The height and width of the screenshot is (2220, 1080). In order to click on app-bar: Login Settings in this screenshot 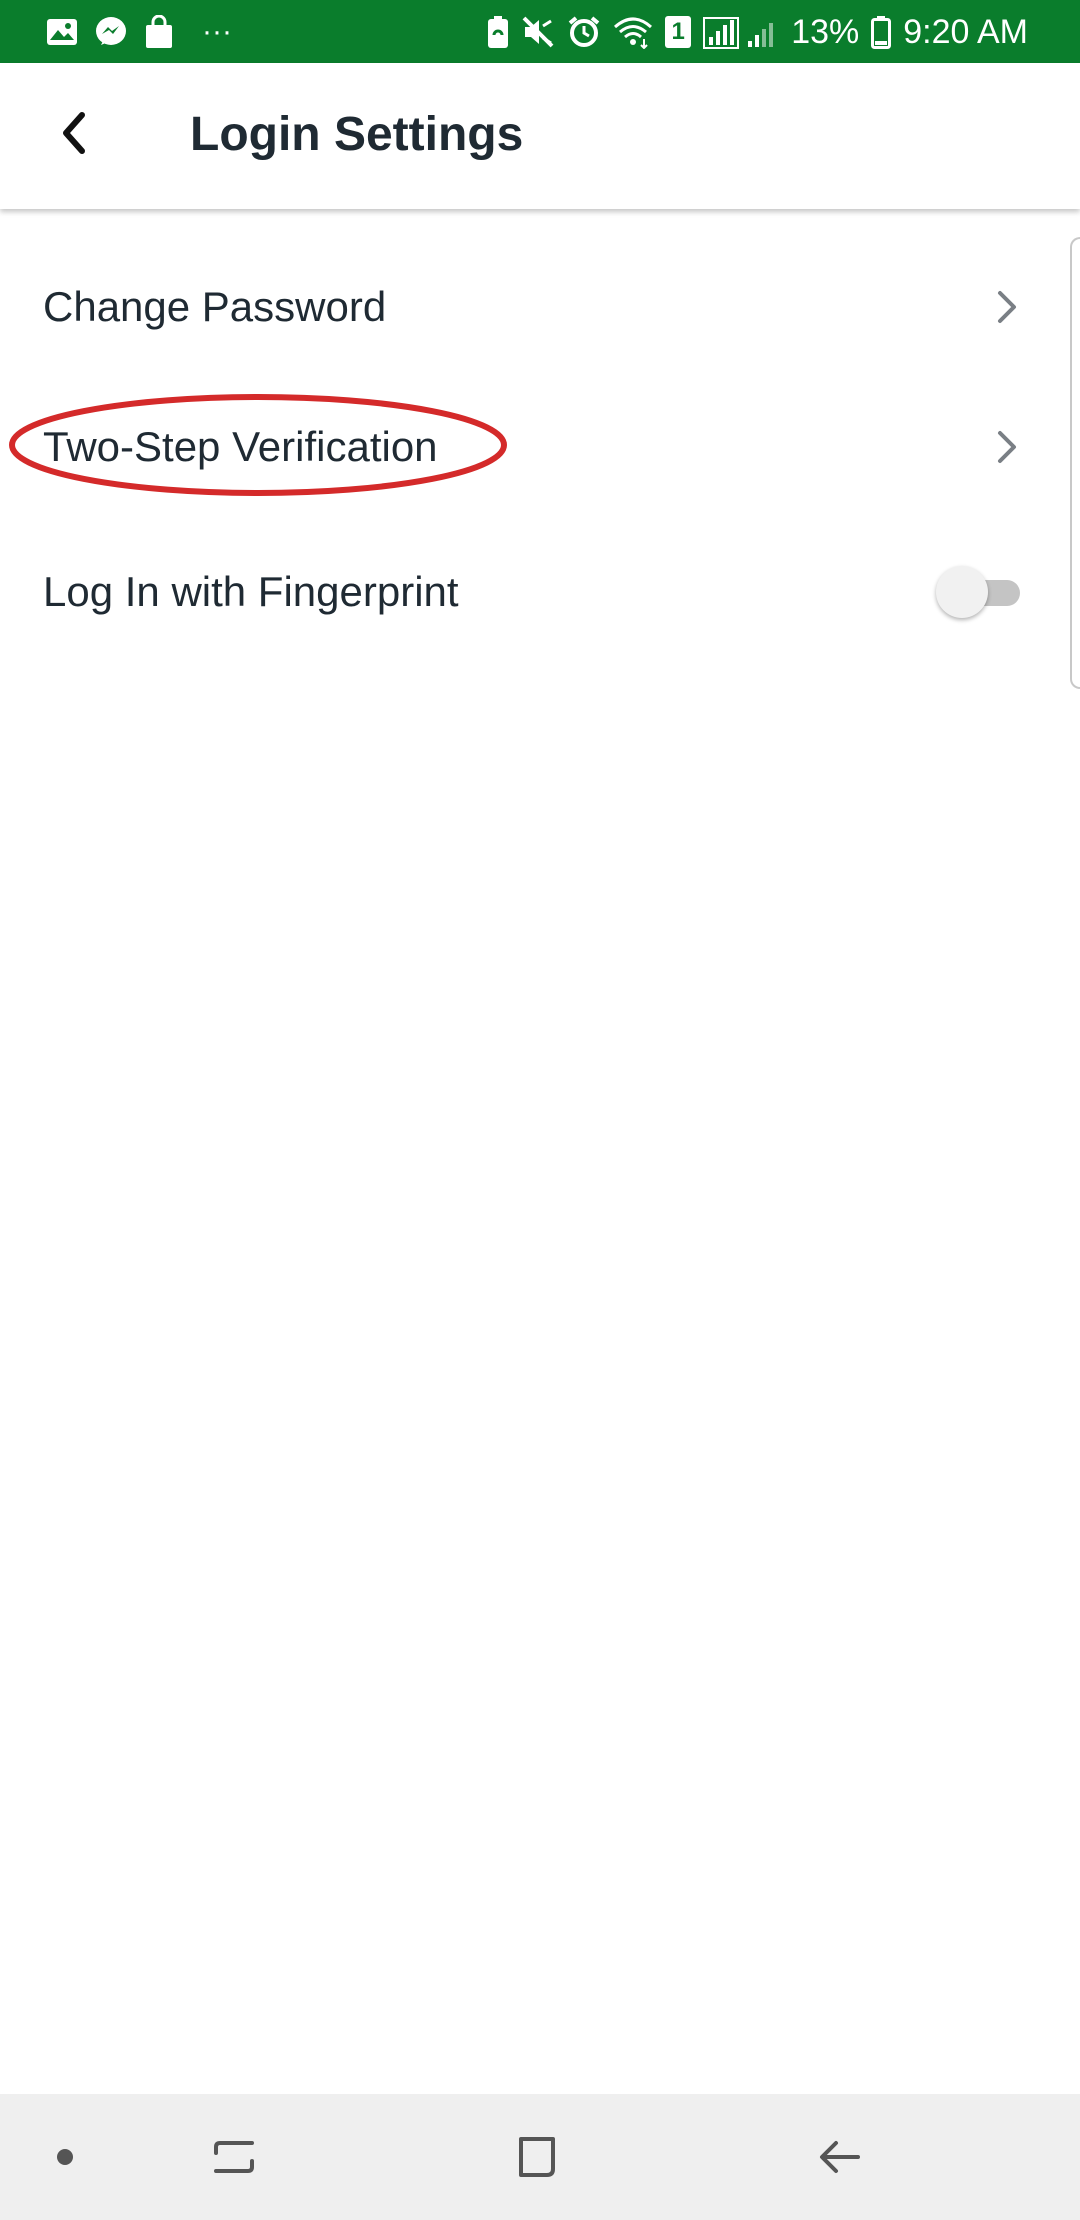, I will do `click(540, 136)`.